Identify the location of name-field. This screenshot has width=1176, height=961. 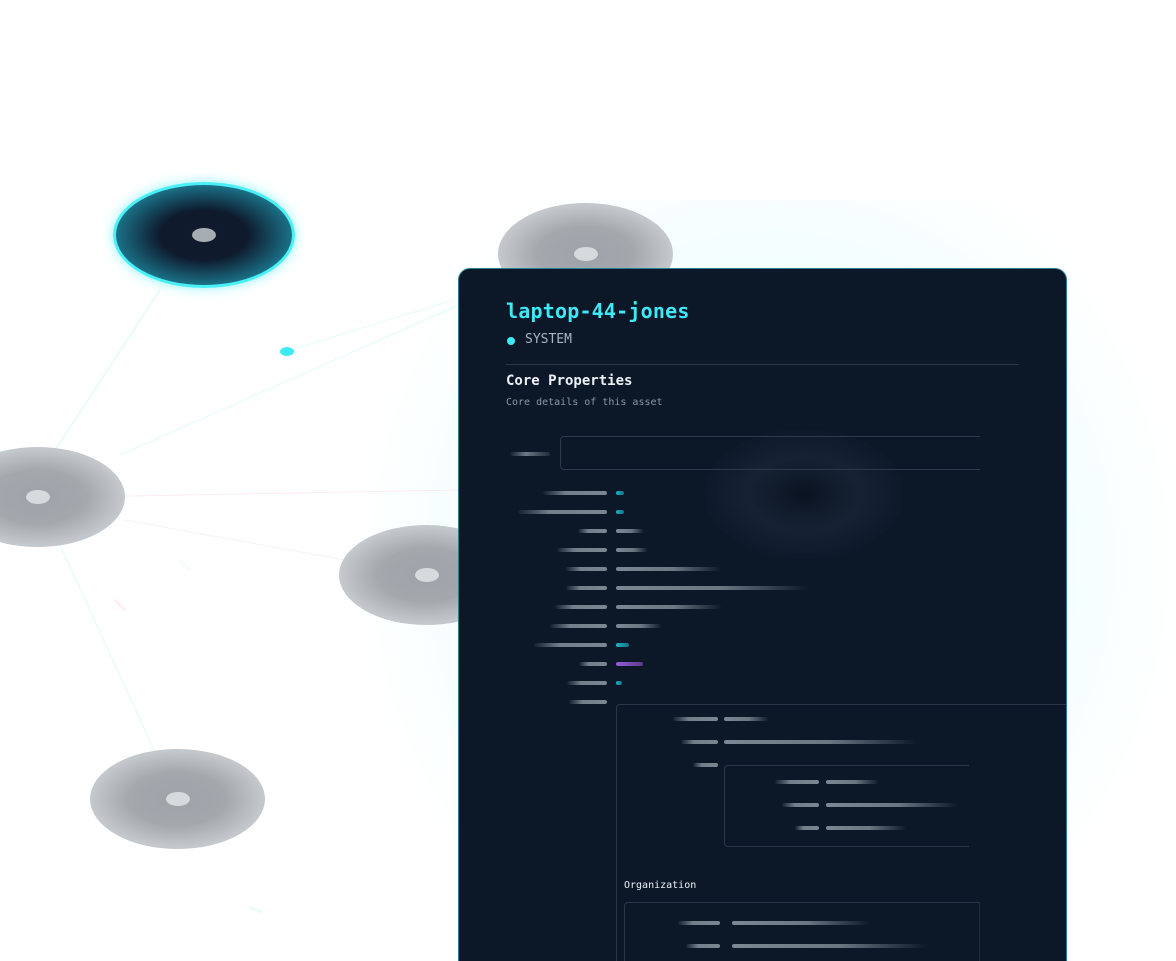
(770, 453).